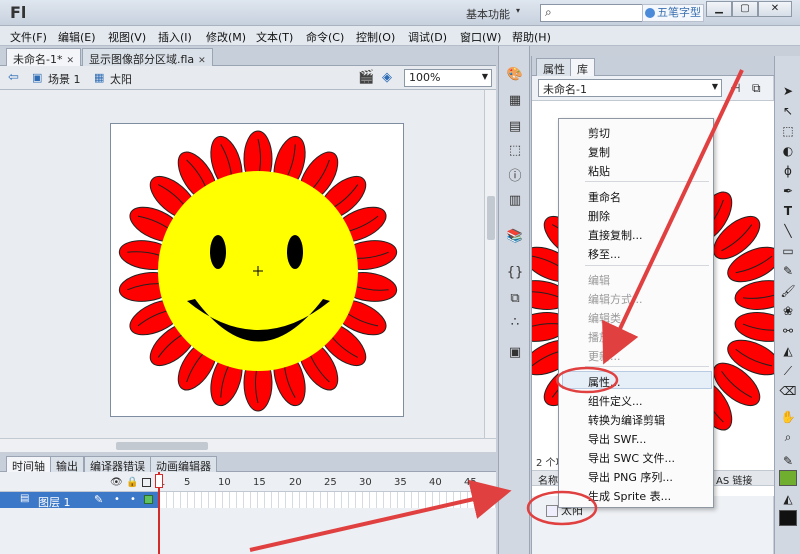  What do you see at coordinates (599, 152) in the screenshot?
I see `menu-item-copy: 复制` at bounding box center [599, 152].